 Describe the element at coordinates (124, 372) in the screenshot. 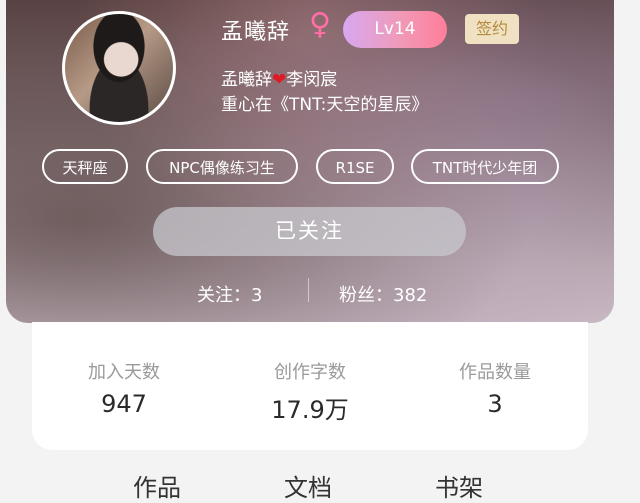

I see `stat-label: 加入天数` at that location.